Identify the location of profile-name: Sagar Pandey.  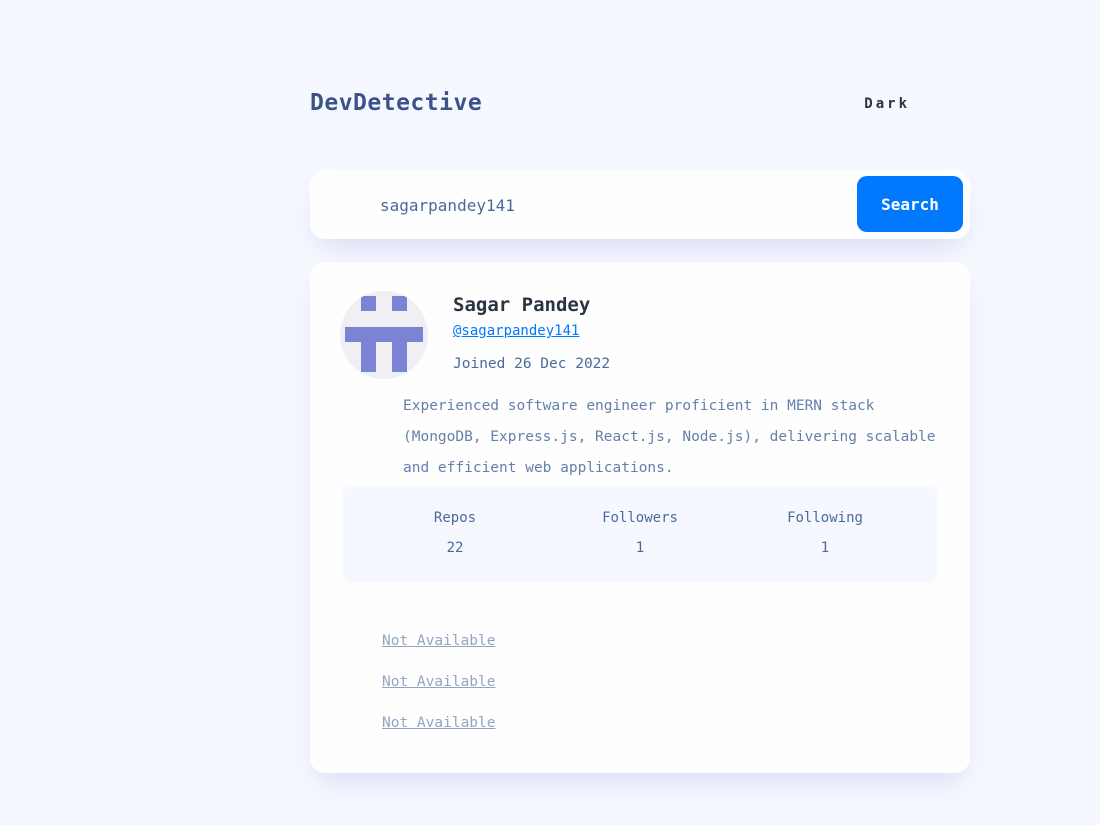
(522, 305).